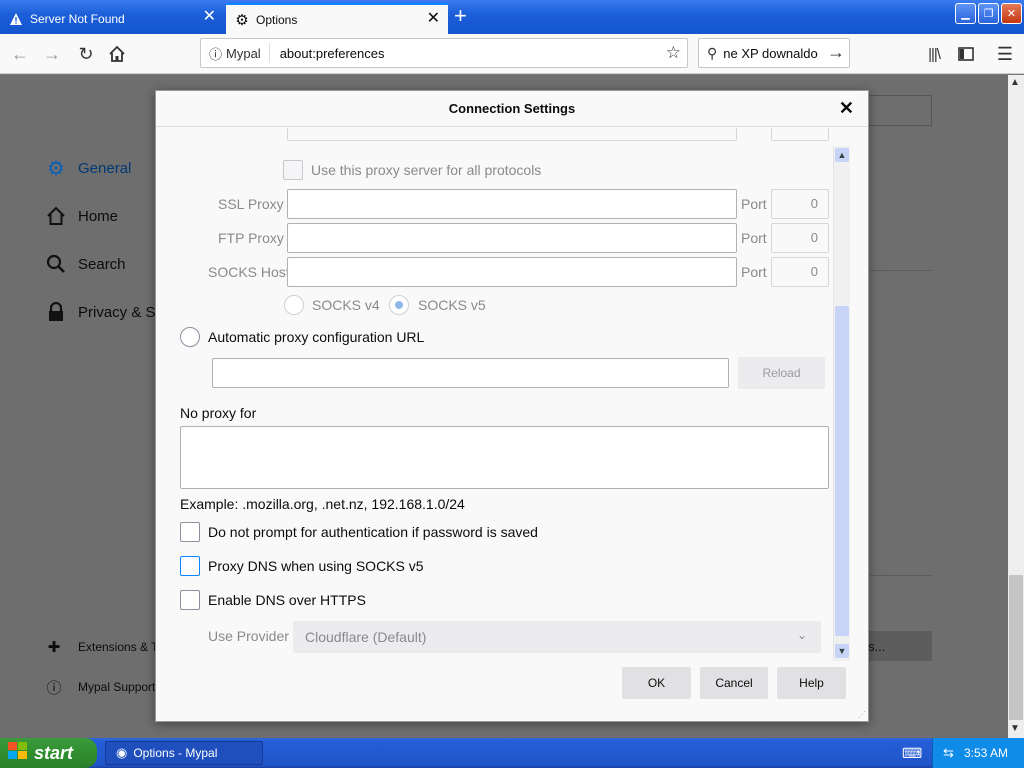  What do you see at coordinates (770, 53) in the screenshot?
I see `search-input: ne XP downaldo` at bounding box center [770, 53].